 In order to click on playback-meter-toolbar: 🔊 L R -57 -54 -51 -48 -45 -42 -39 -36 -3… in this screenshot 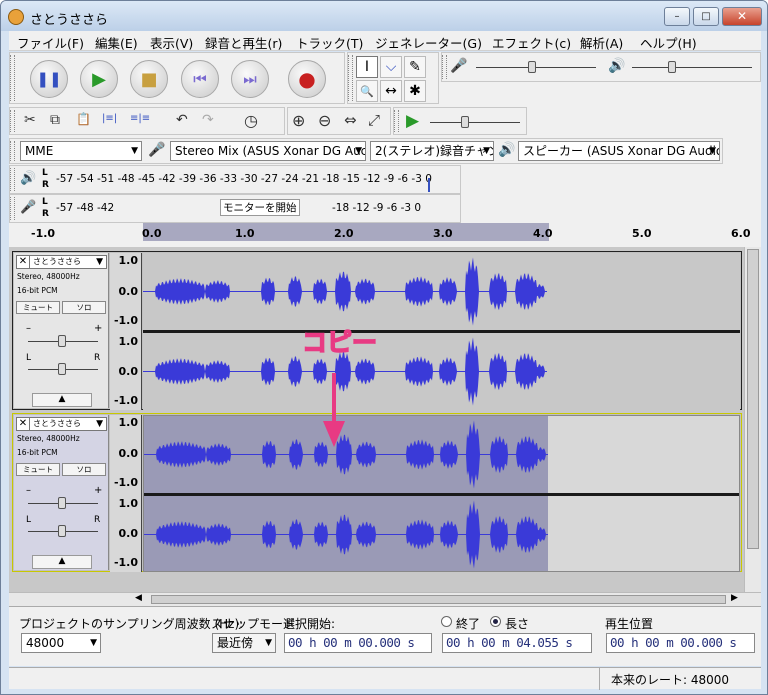, I will do `click(235, 179)`.